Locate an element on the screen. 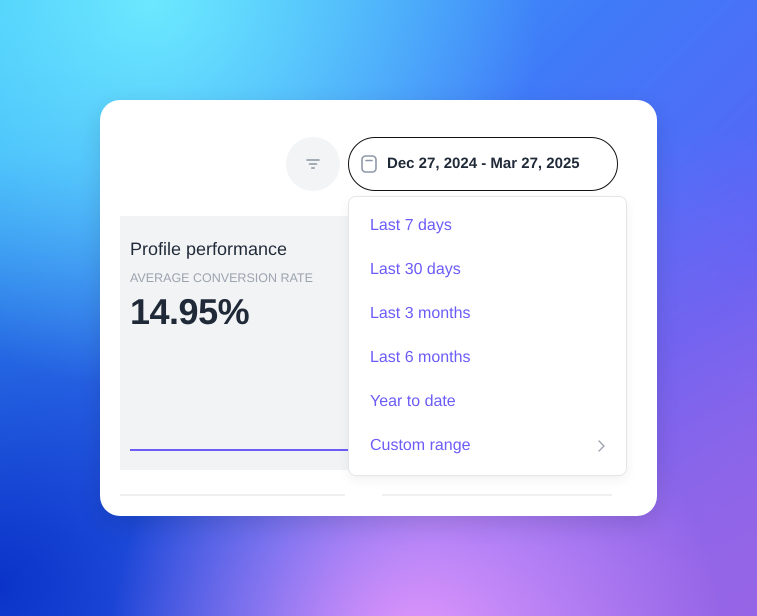 This screenshot has height=616, width=757. metric-value: 14.95% is located at coordinates (190, 312).